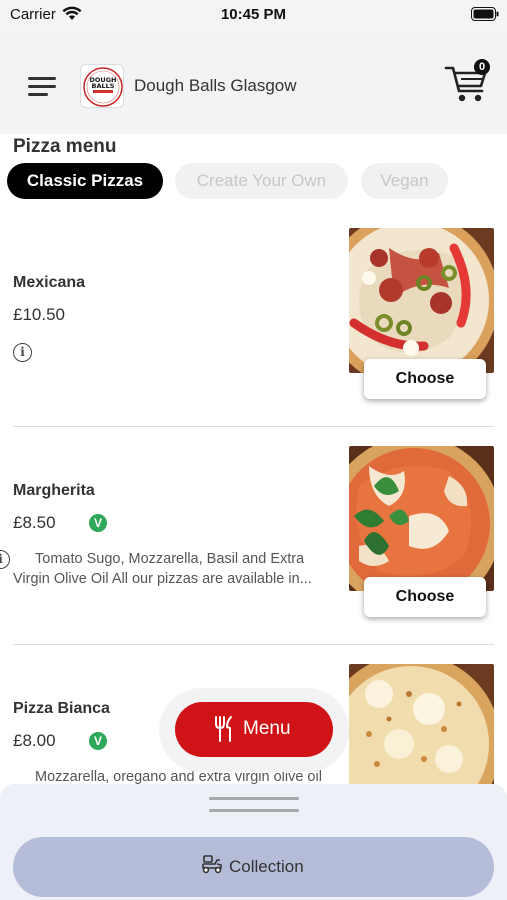 The width and height of the screenshot is (507, 900). Describe the element at coordinates (43, 86) in the screenshot. I see `hamburger-menu-icon` at that location.